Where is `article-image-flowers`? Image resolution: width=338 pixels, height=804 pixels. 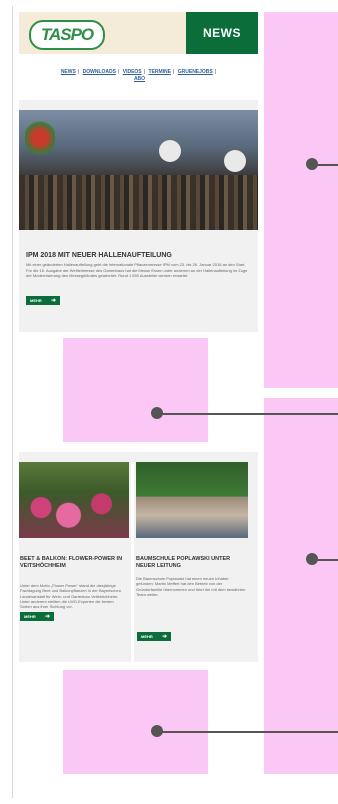 article-image-flowers is located at coordinates (74, 500).